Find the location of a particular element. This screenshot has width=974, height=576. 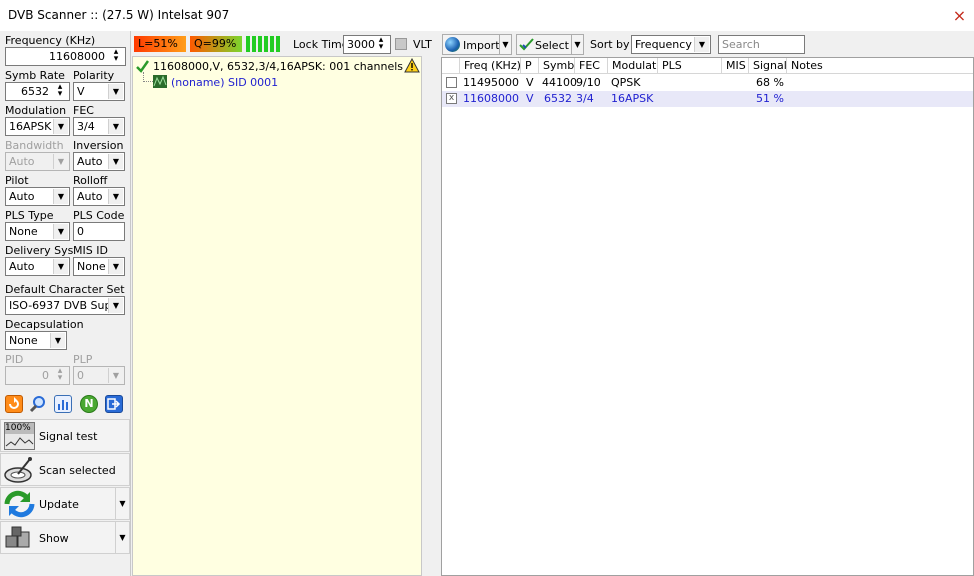

boxes-icon is located at coordinates (19, 538).